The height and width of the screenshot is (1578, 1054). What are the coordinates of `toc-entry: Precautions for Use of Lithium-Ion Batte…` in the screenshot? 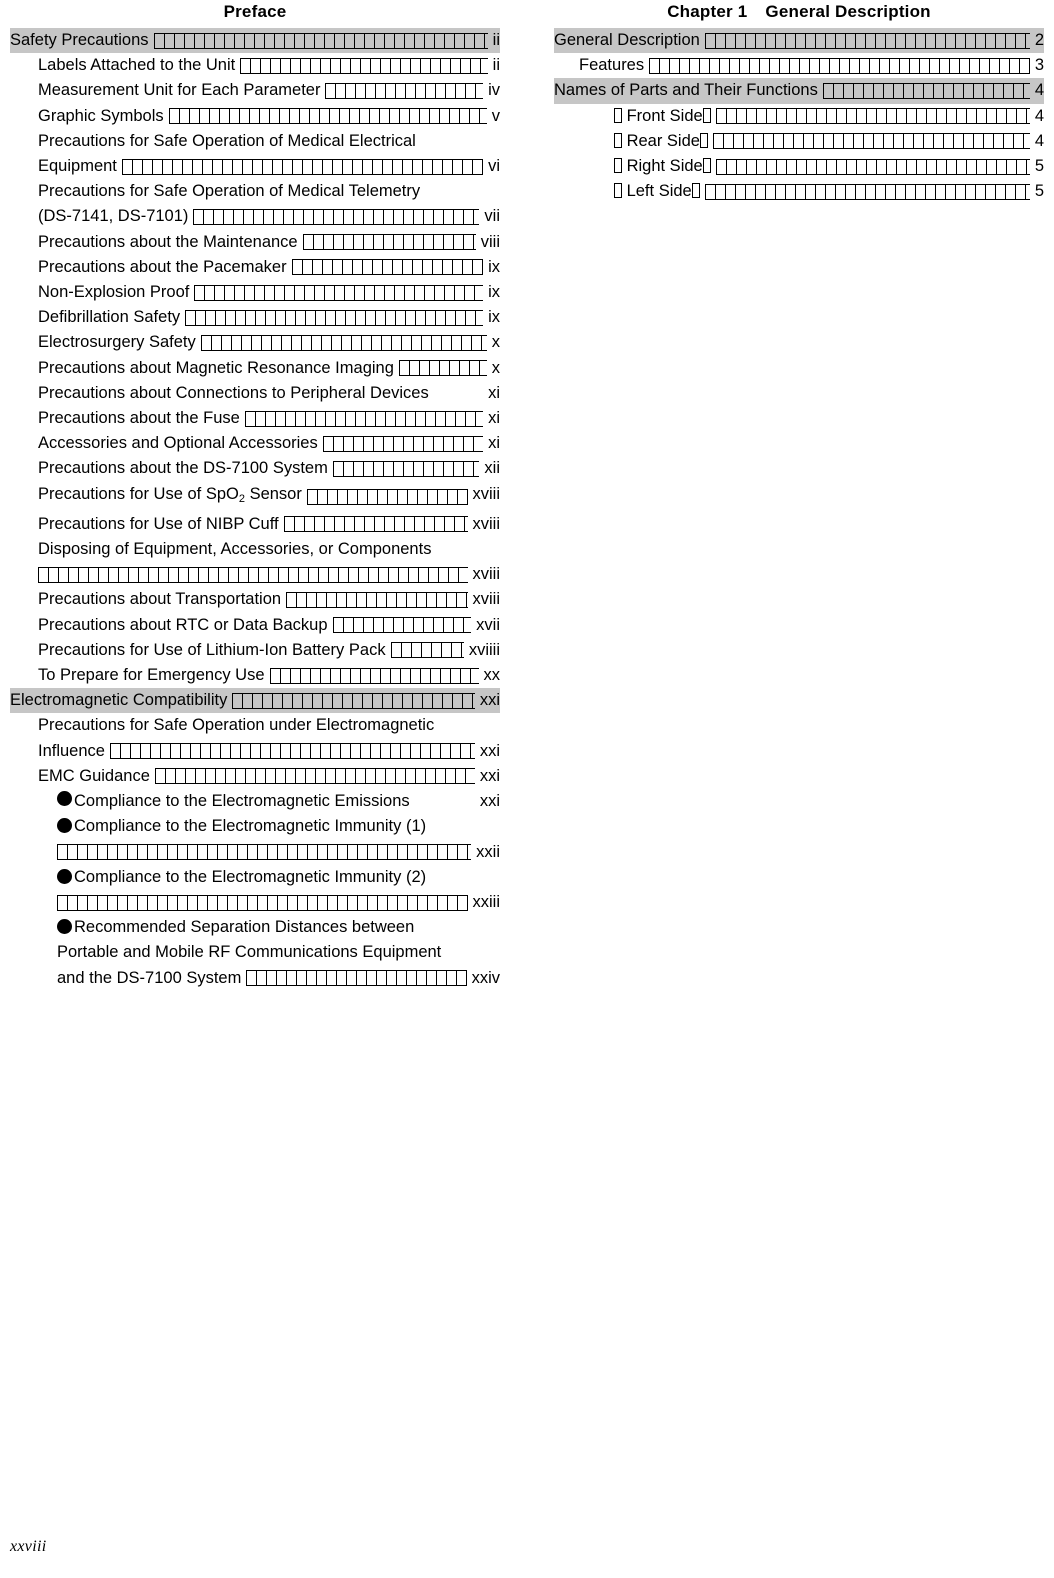 It's located at (269, 650).